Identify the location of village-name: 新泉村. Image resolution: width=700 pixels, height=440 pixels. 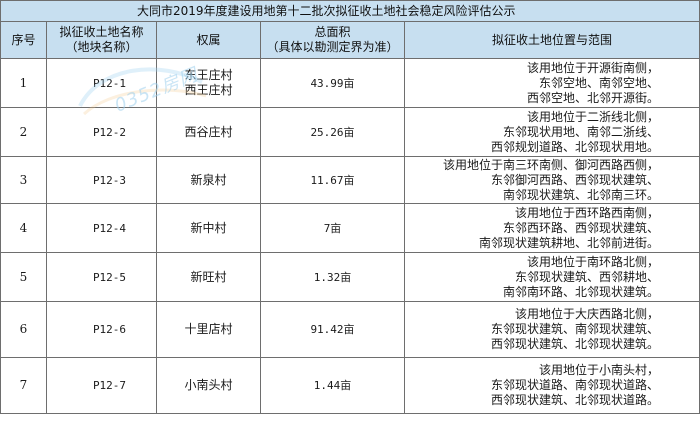
(208, 179).